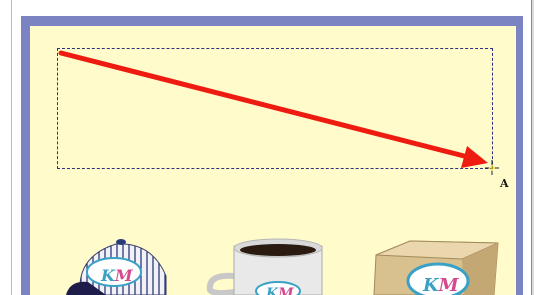 This screenshot has height=295, width=547. I want to click on mug-logo-text: KM, so click(279, 290).